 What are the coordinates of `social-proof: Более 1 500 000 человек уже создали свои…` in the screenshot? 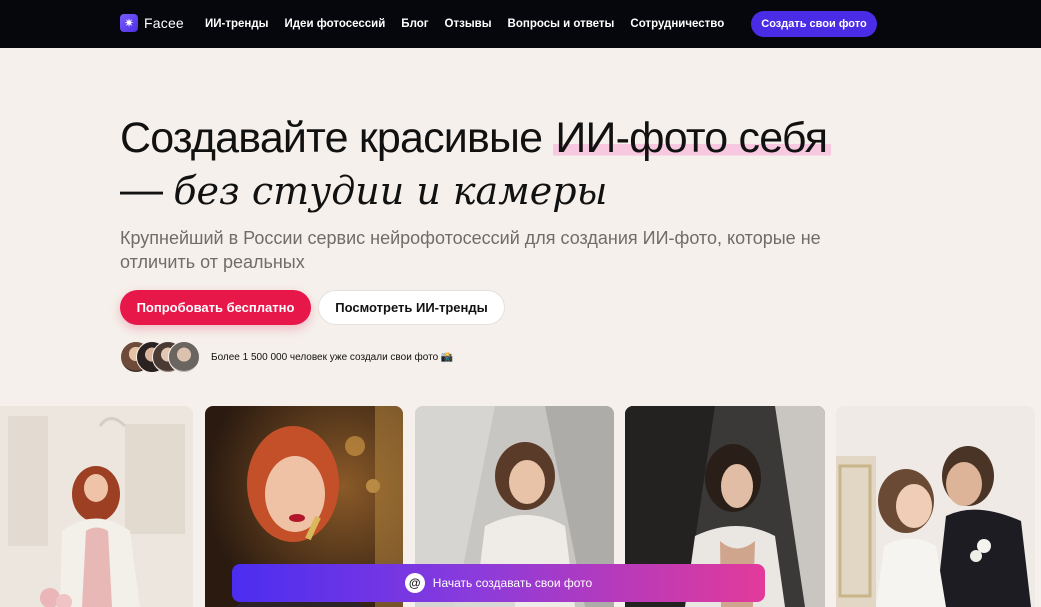 It's located at (286, 357).